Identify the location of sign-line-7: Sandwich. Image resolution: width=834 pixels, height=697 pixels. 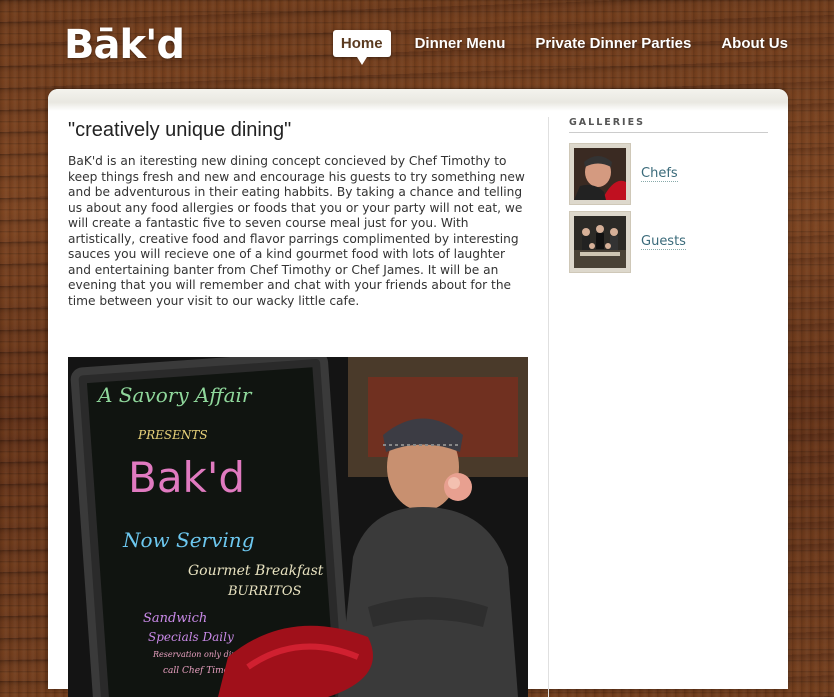
(175, 618).